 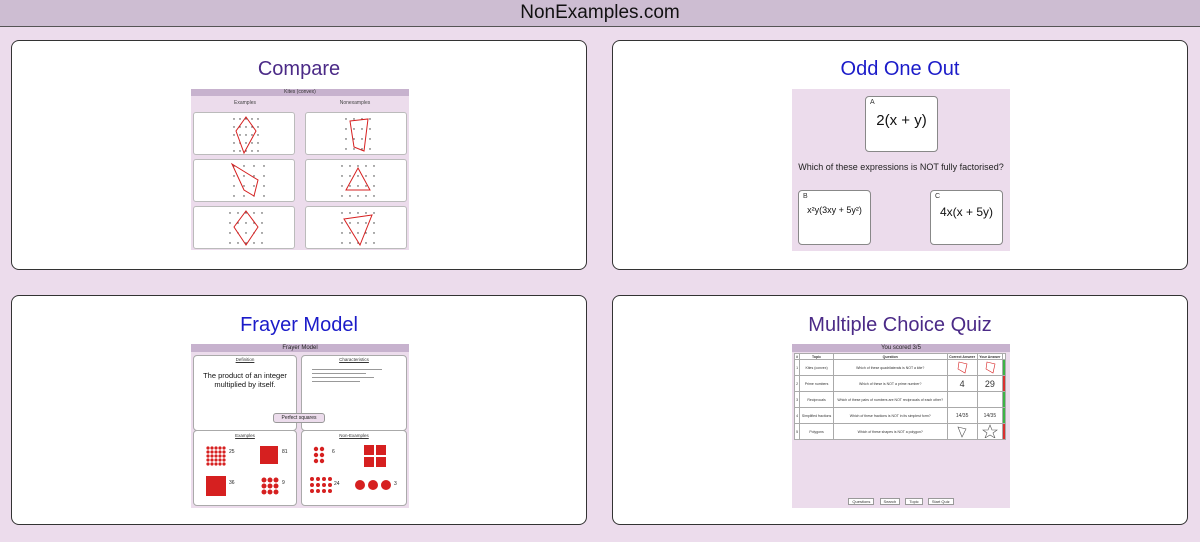 I want to click on site-header: NonExamples.com, so click(x=600, y=13).